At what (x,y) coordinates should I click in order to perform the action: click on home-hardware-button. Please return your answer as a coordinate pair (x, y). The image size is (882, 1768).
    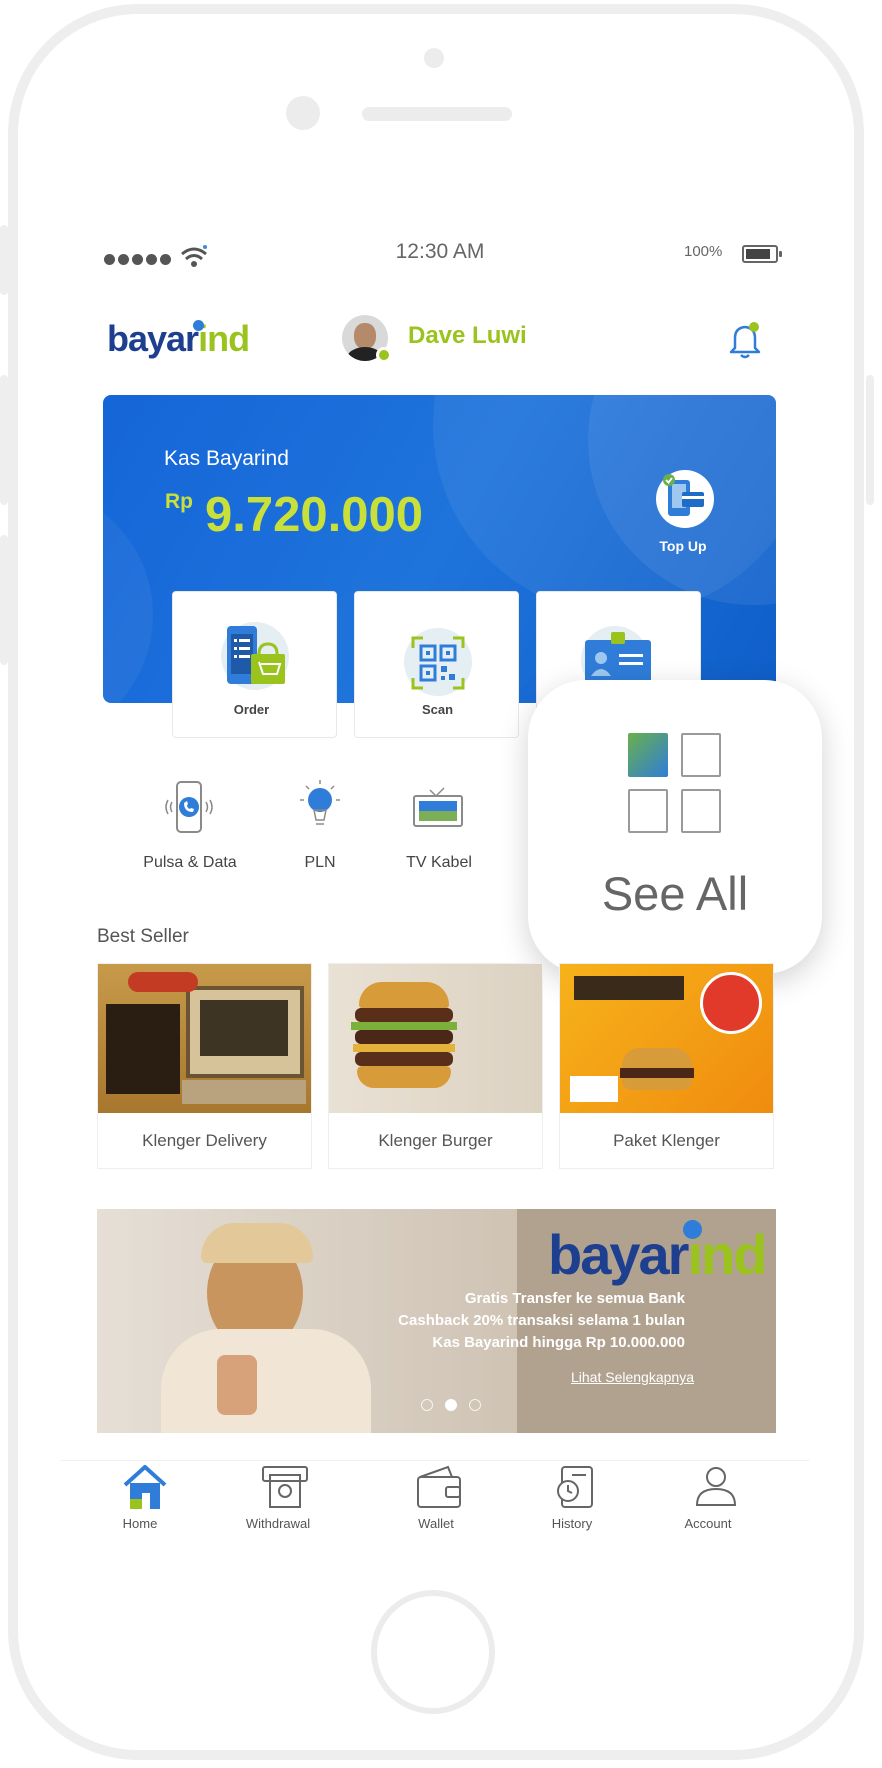
    Looking at the image, I should click on (433, 1652).